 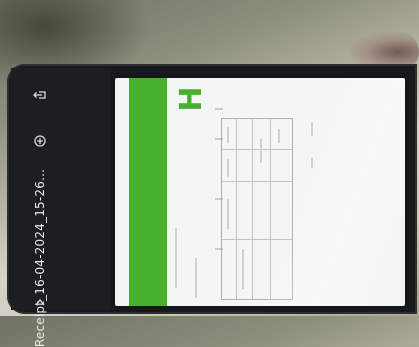 What do you see at coordinates (148, 192) in the screenshot?
I see `receipt-header-band` at bounding box center [148, 192].